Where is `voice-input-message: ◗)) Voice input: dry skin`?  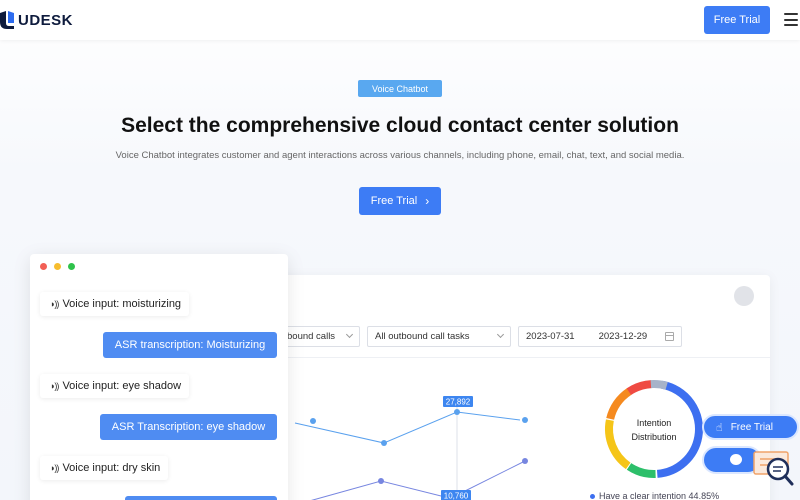 voice-input-message: ◗)) Voice input: dry skin is located at coordinates (104, 468).